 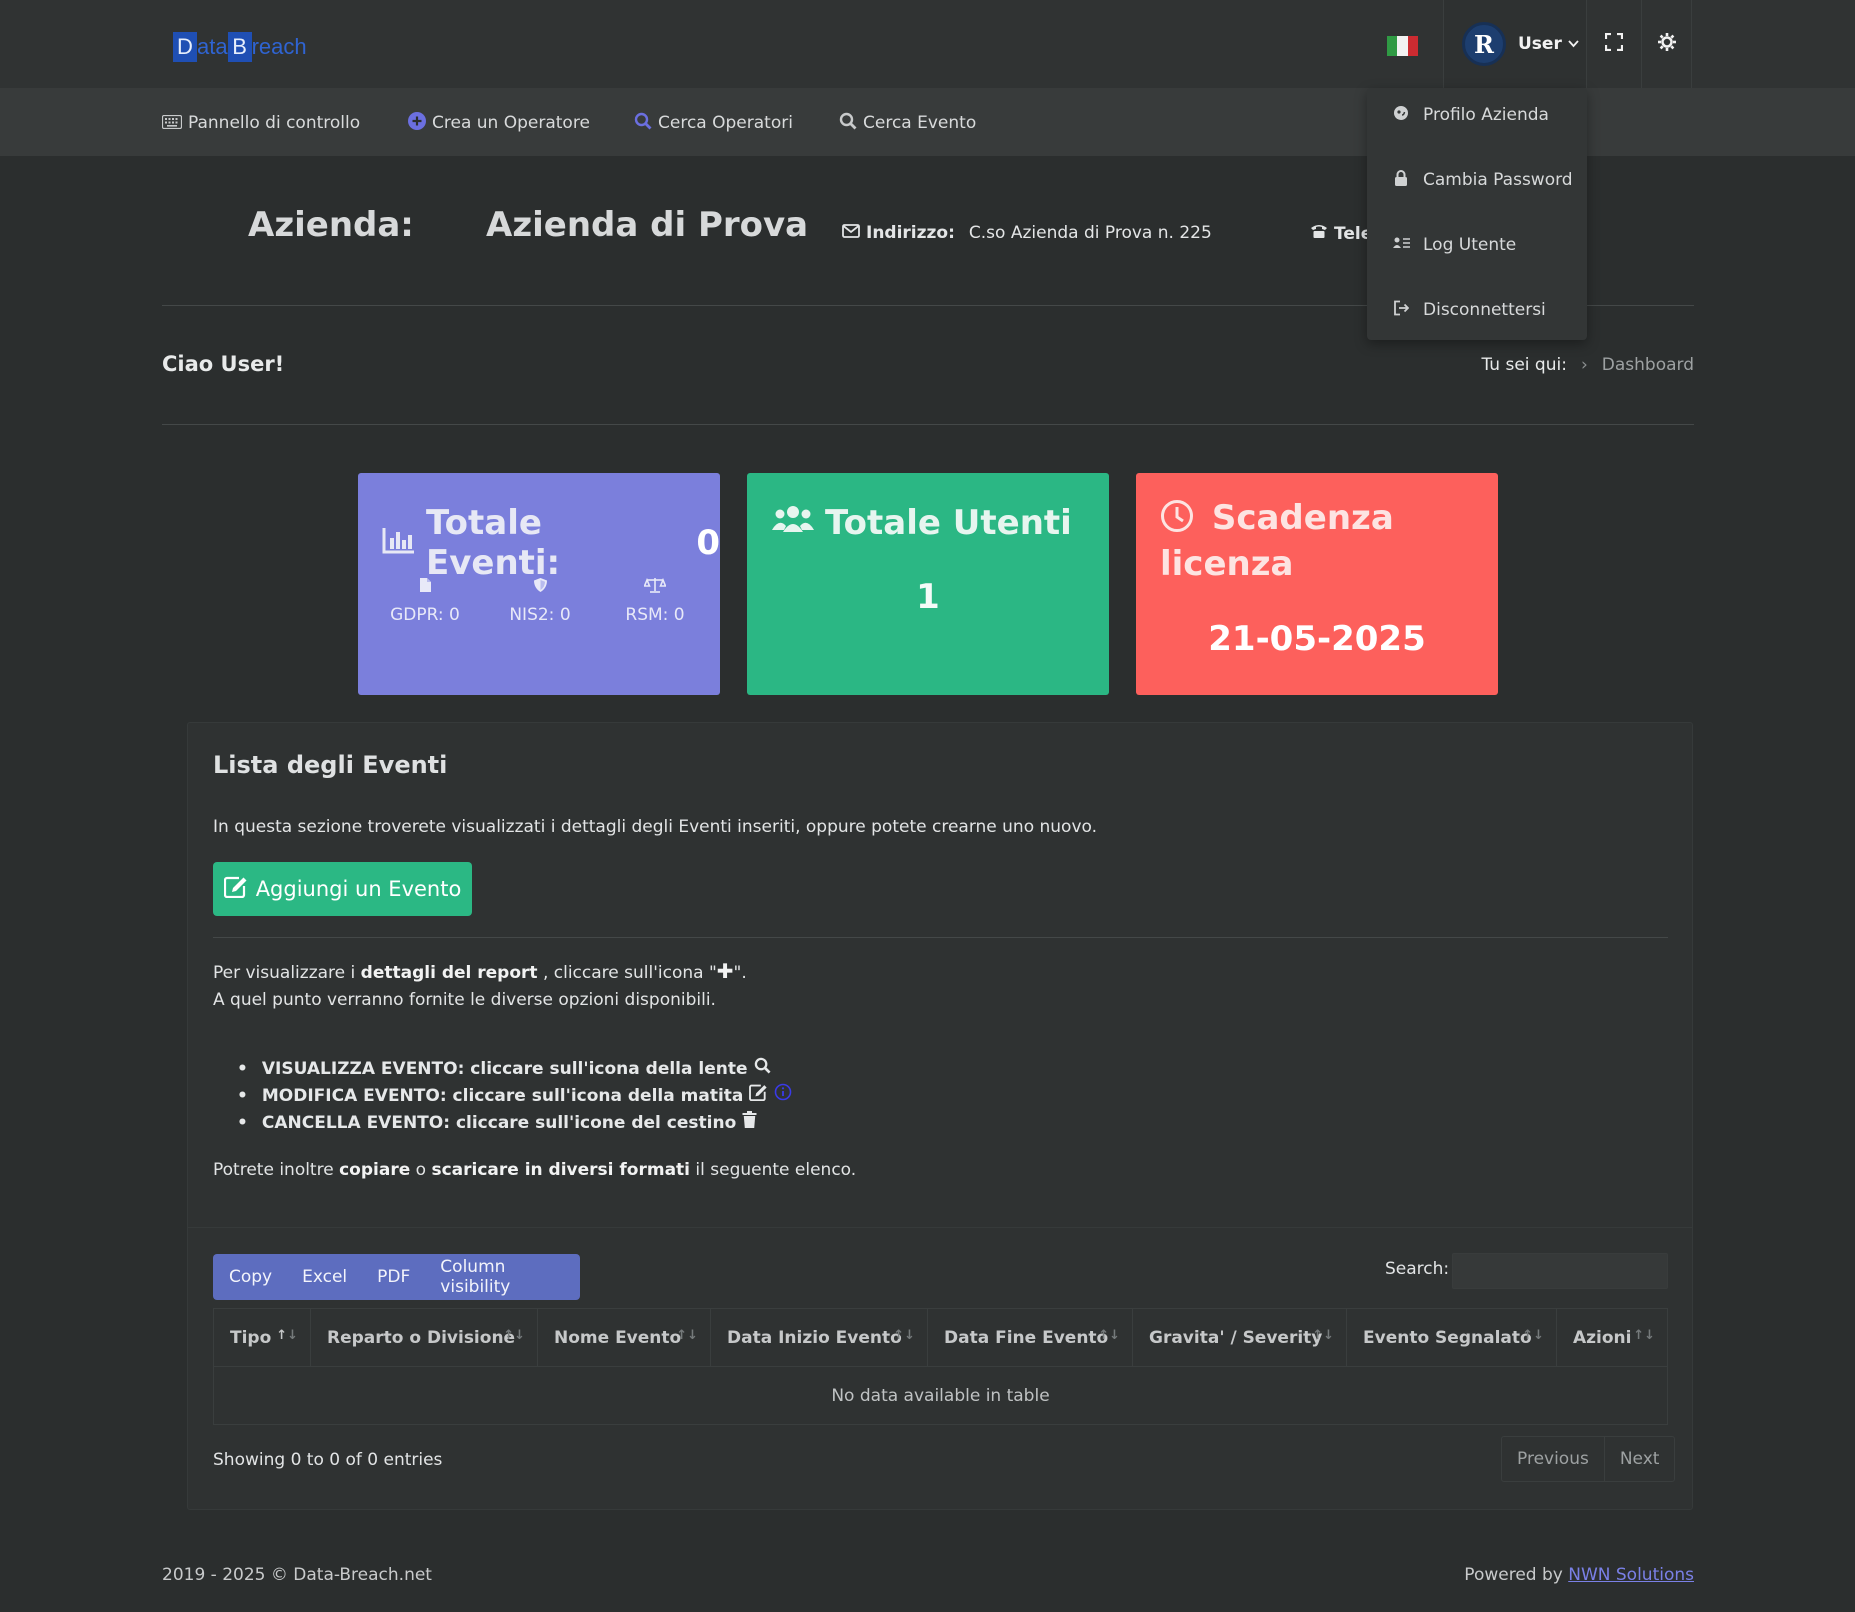 I want to click on address-value: C.so Azienda di Prova n. 225, so click(x=1090, y=233).